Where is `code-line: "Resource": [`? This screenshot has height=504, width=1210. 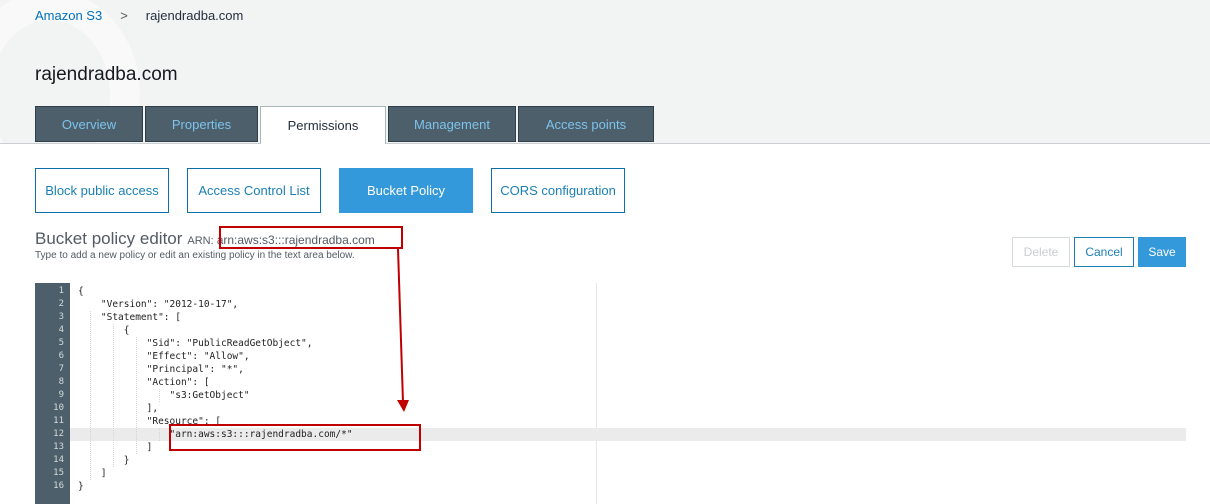 code-line: "Resource": [ is located at coordinates (149, 421).